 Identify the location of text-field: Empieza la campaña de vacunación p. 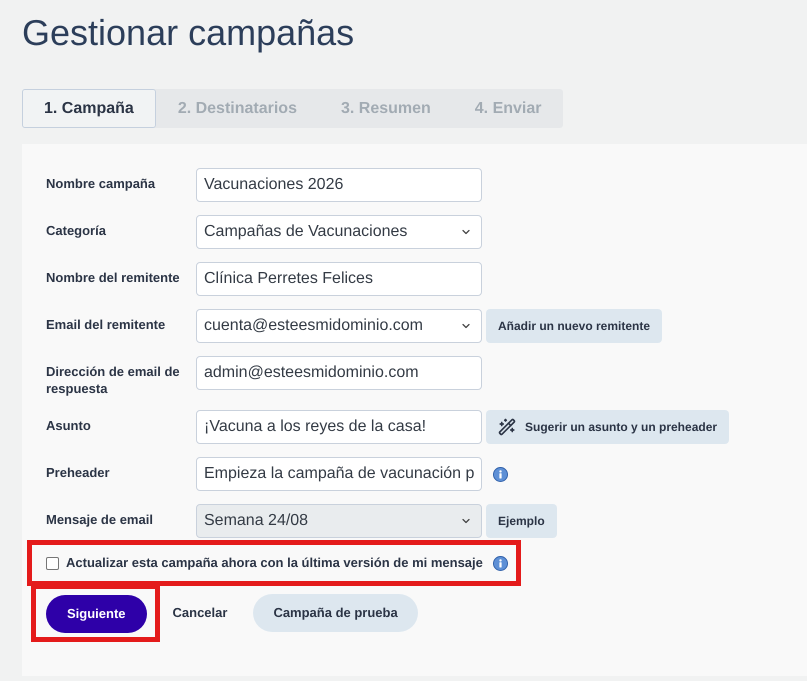
(339, 474).